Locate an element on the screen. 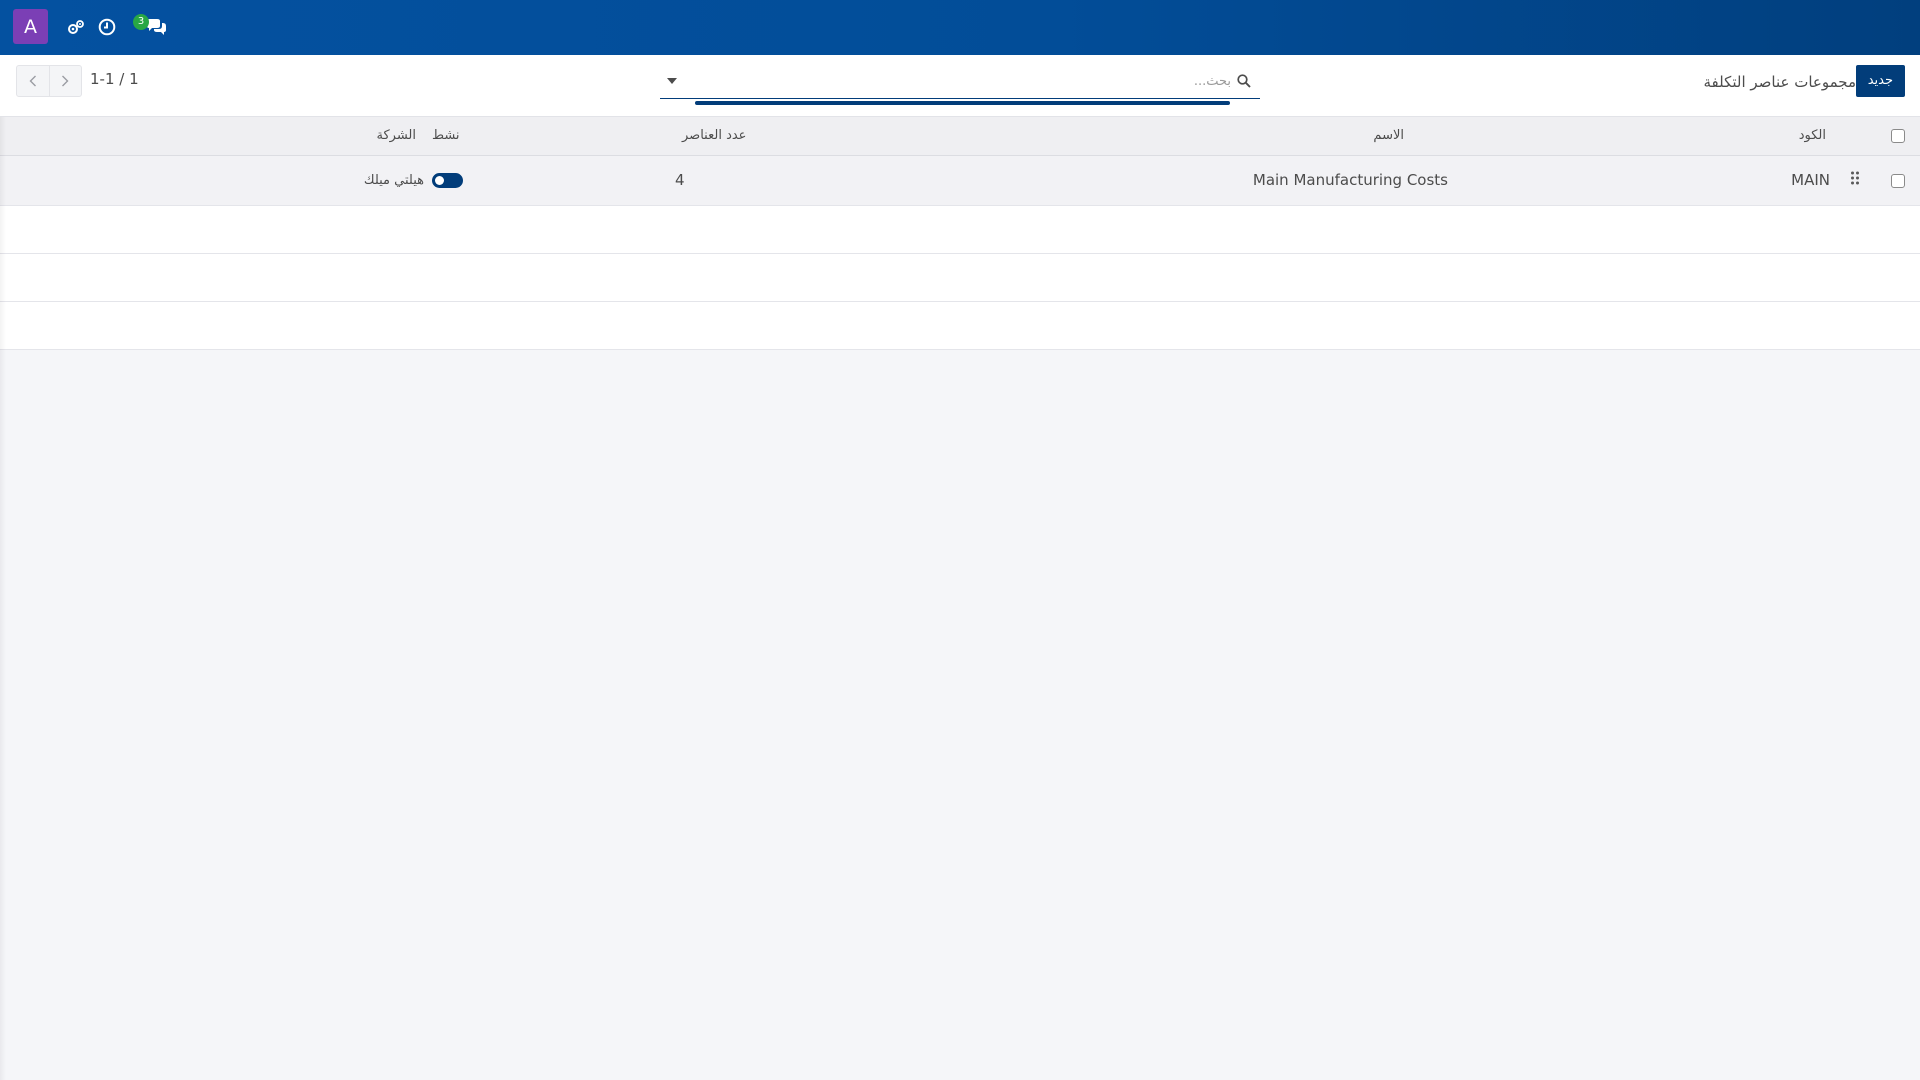  row-company: هيلتي ميلك is located at coordinates (393, 180).